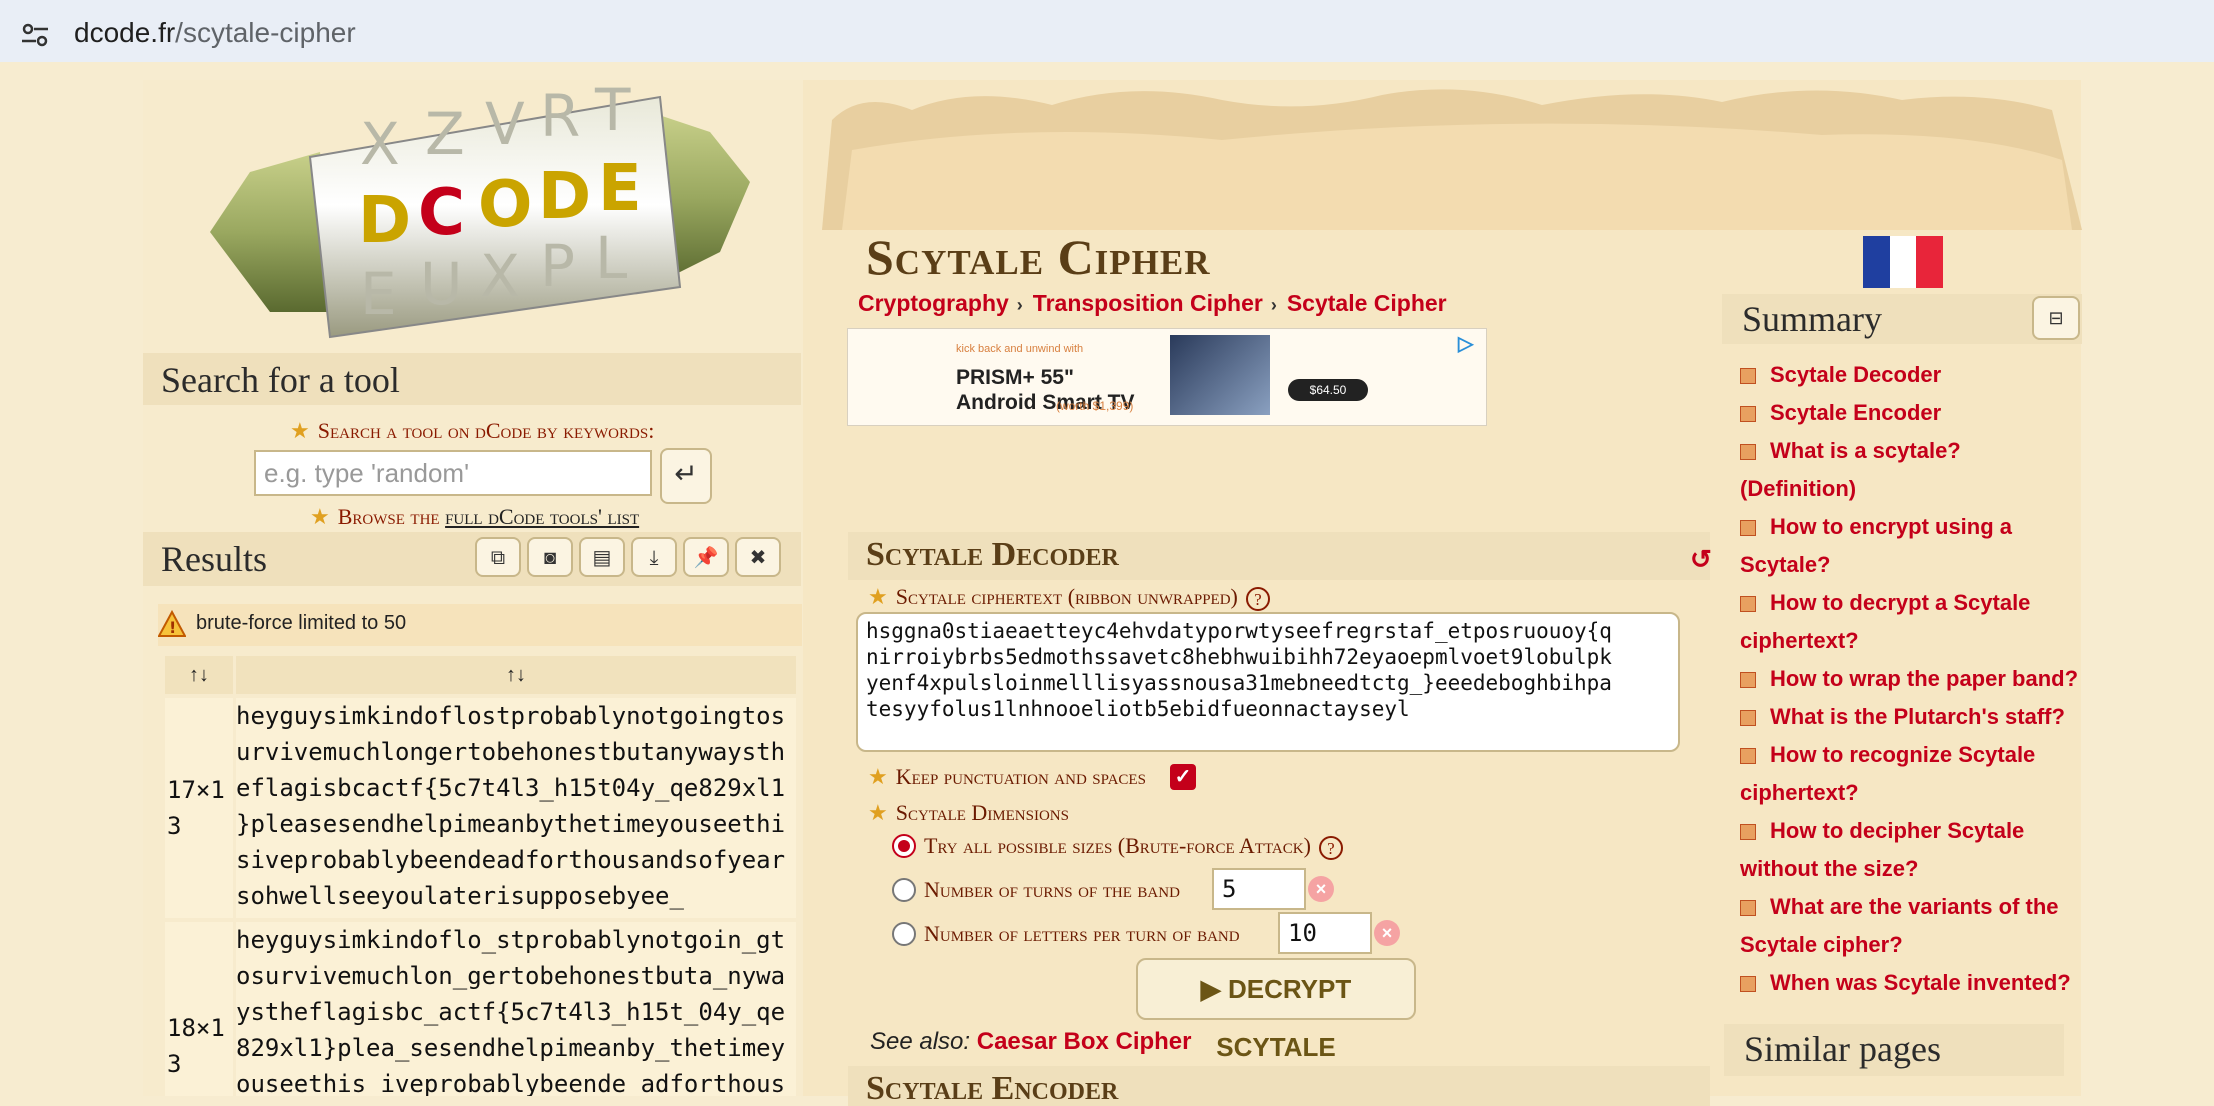 The image size is (2214, 1106). What do you see at coordinates (1920, 982) in the screenshot?
I see `summary-link-text: When was Scytale invented?` at bounding box center [1920, 982].